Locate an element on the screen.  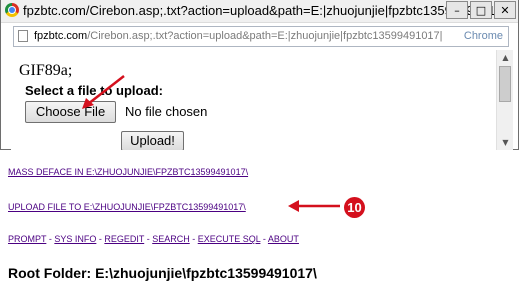
nav-about: ABOUT is located at coordinates (283, 239).